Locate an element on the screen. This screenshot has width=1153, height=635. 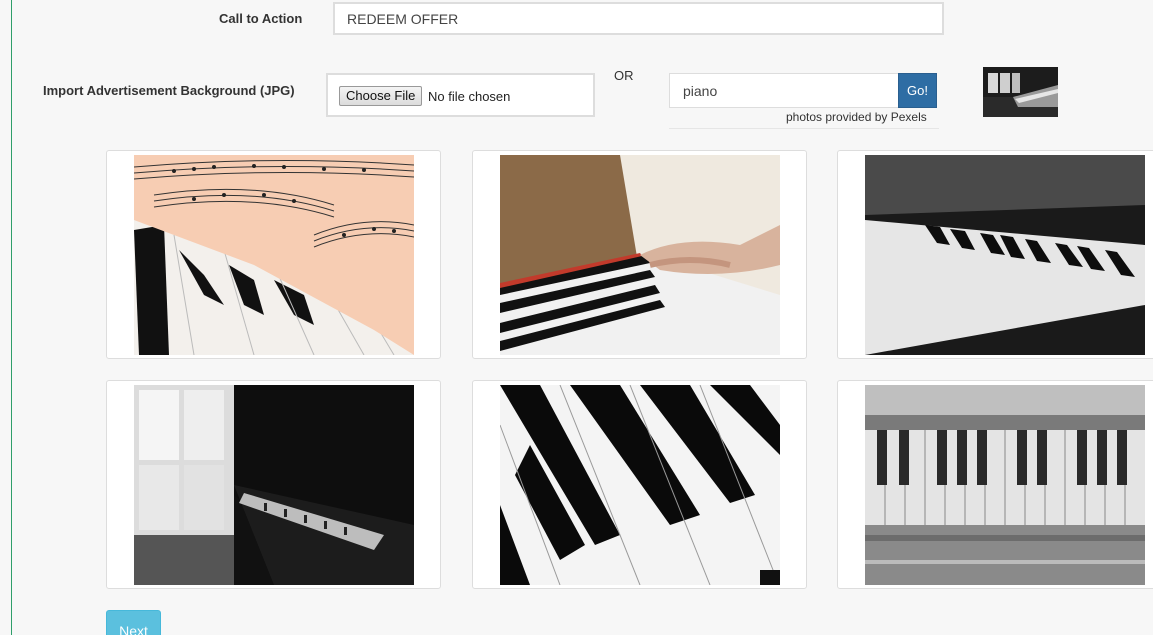
search-divider is located at coordinates (804, 128).